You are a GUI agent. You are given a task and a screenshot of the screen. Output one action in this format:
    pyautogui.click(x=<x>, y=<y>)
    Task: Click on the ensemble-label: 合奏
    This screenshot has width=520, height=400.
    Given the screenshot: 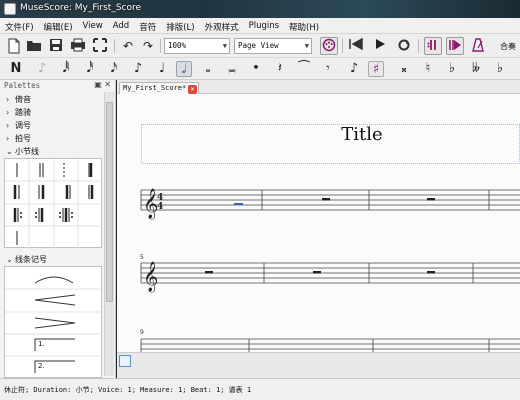 What is the action you would take?
    pyautogui.click(x=508, y=46)
    